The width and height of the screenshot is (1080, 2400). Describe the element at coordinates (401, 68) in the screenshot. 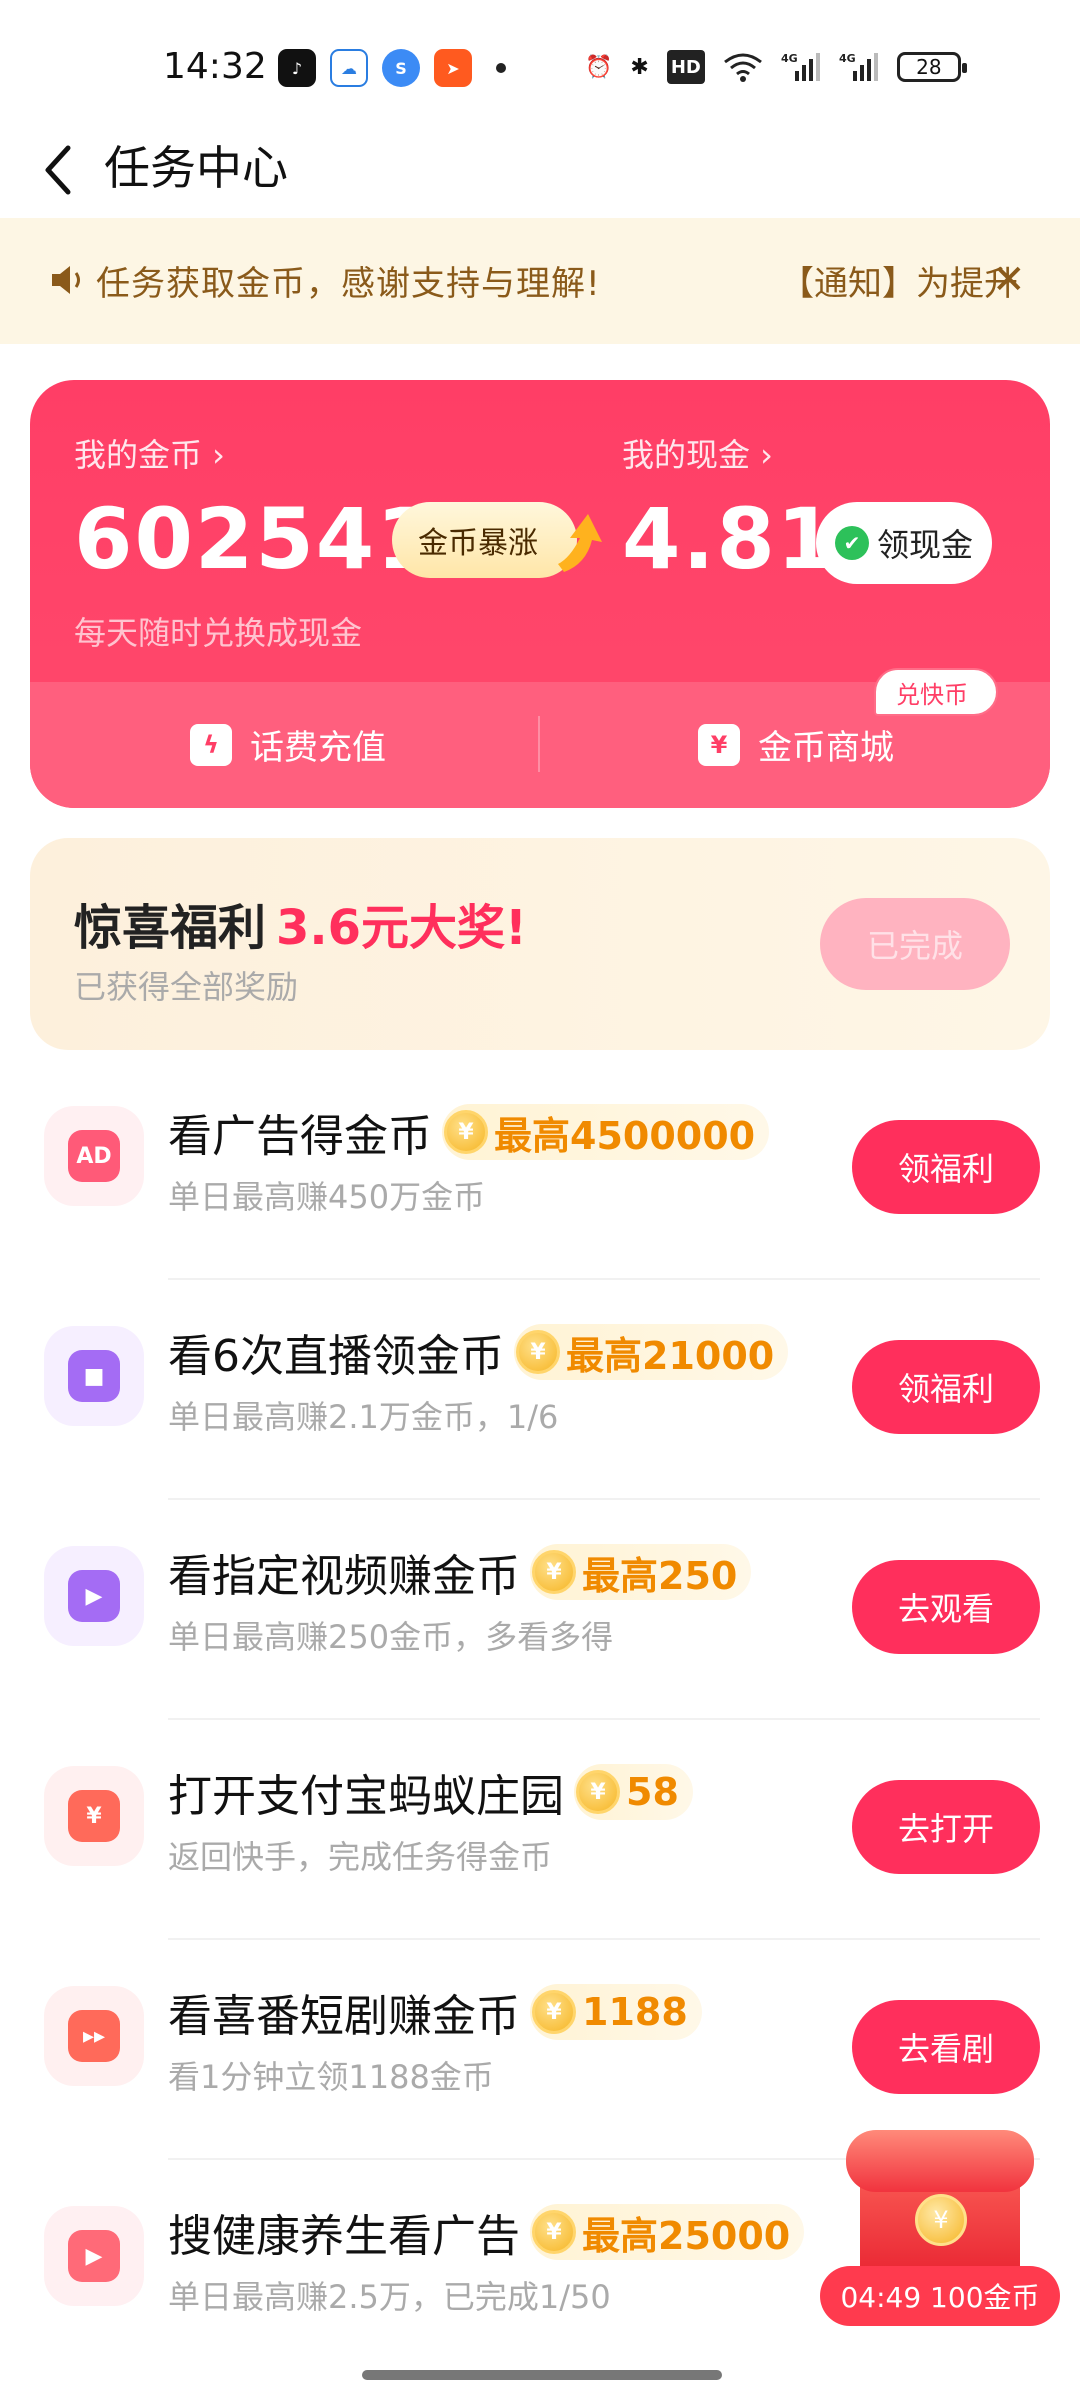

I see `smb-icon: S` at that location.